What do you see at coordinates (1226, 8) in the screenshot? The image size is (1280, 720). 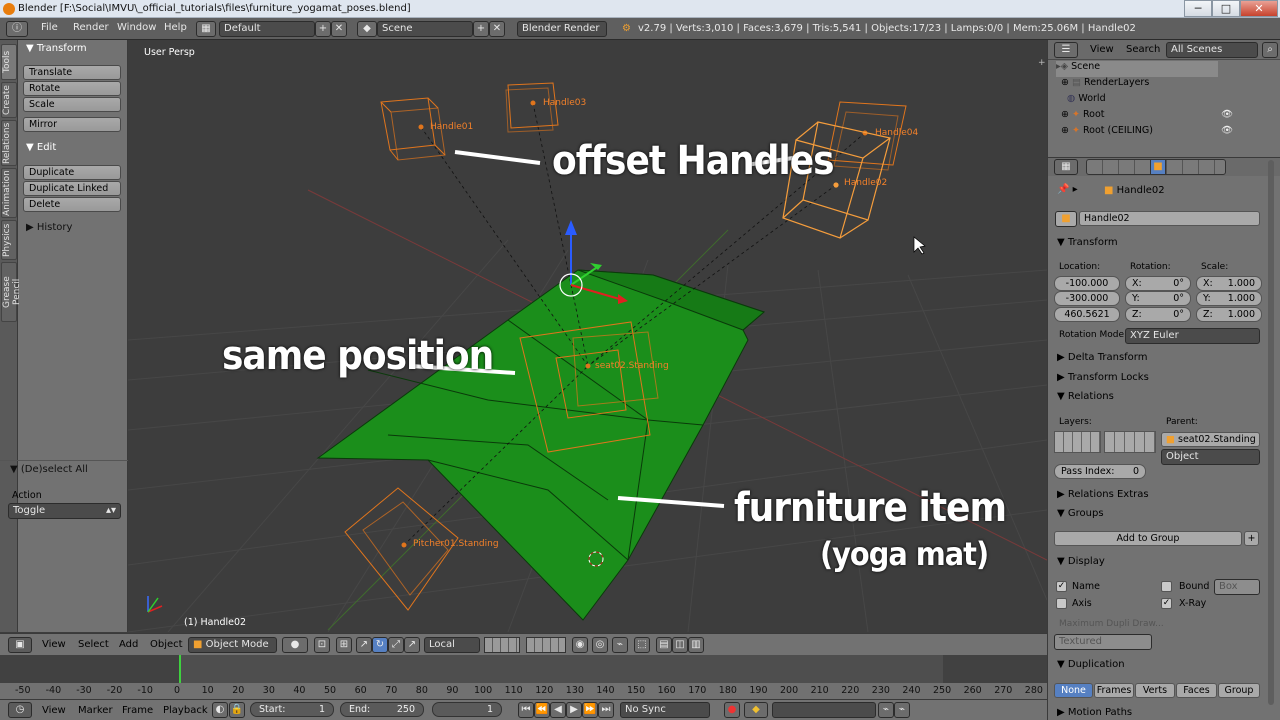 I see `maximize-button: □` at bounding box center [1226, 8].